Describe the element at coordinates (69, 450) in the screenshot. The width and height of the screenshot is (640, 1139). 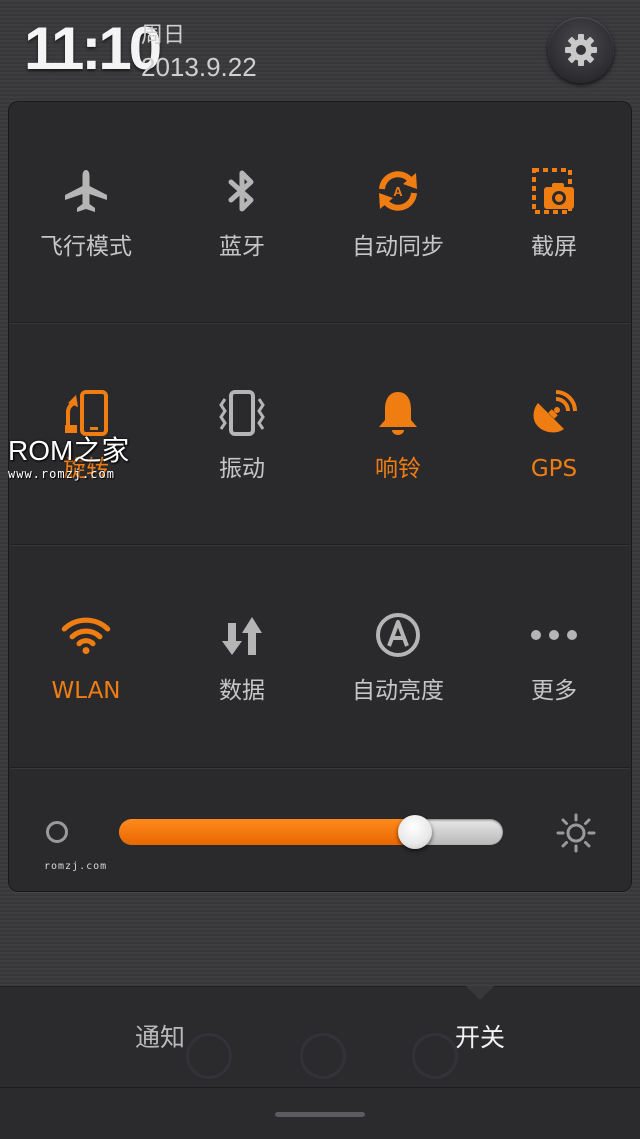
I see `watermark-logo: ROM之家` at that location.